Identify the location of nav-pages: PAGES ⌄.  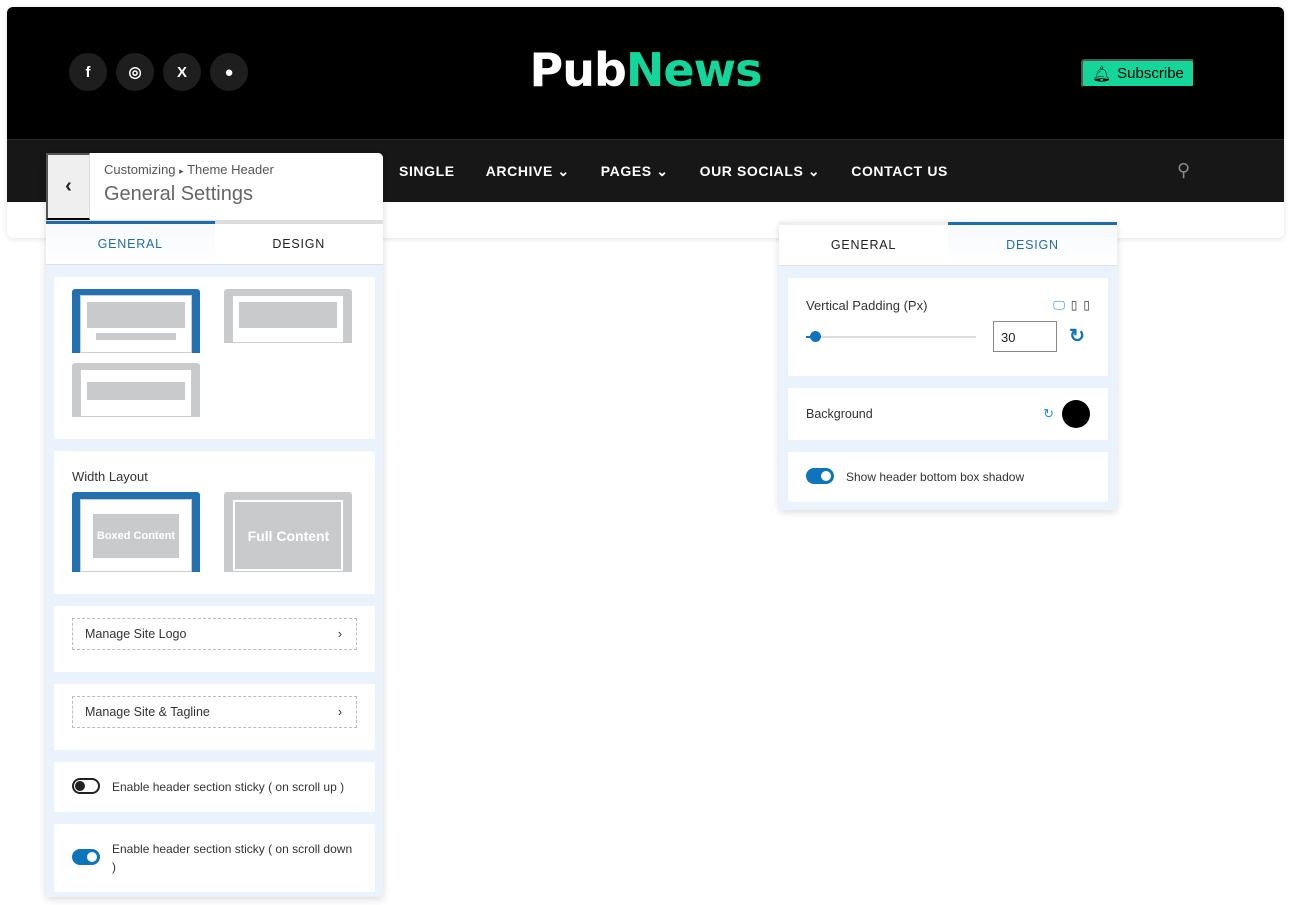
(635, 171).